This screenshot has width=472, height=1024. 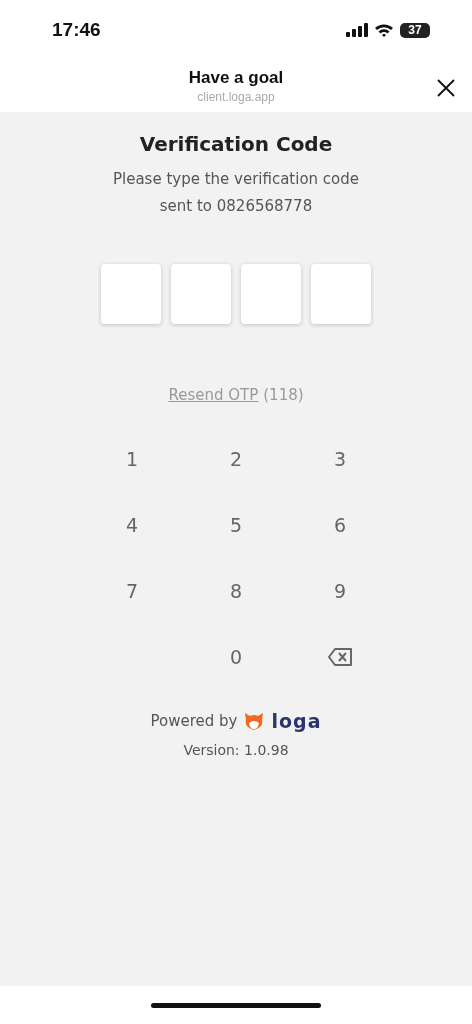 What do you see at coordinates (357, 30) in the screenshot?
I see `signal-icon` at bounding box center [357, 30].